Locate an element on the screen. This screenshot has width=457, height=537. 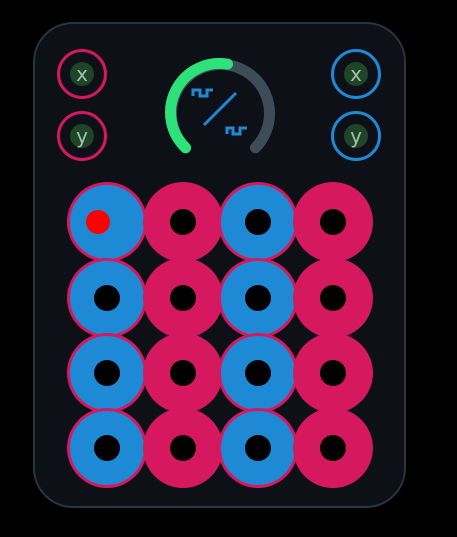
output-x-port: x is located at coordinates (356, 74).